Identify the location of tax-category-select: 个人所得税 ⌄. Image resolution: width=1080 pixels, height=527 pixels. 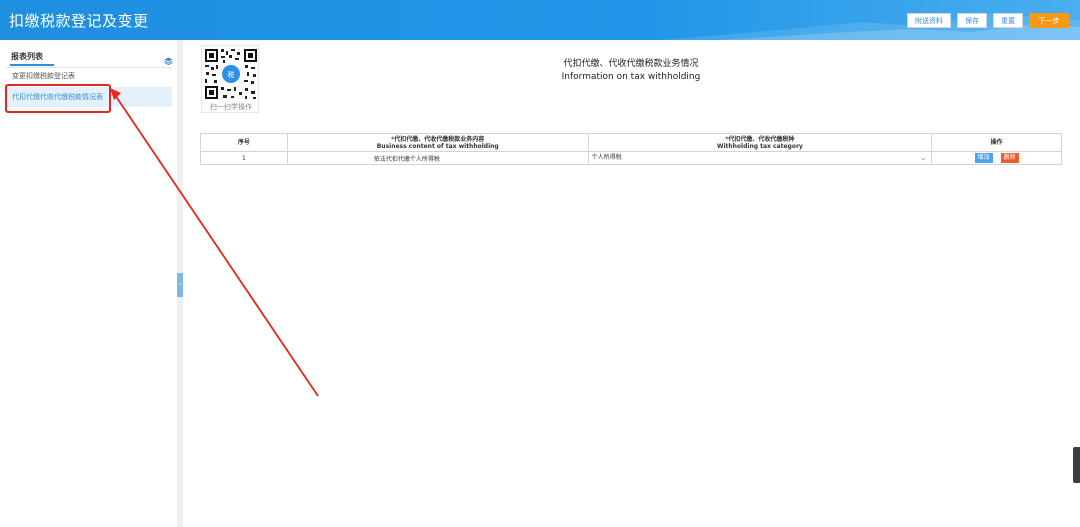
(760, 158).